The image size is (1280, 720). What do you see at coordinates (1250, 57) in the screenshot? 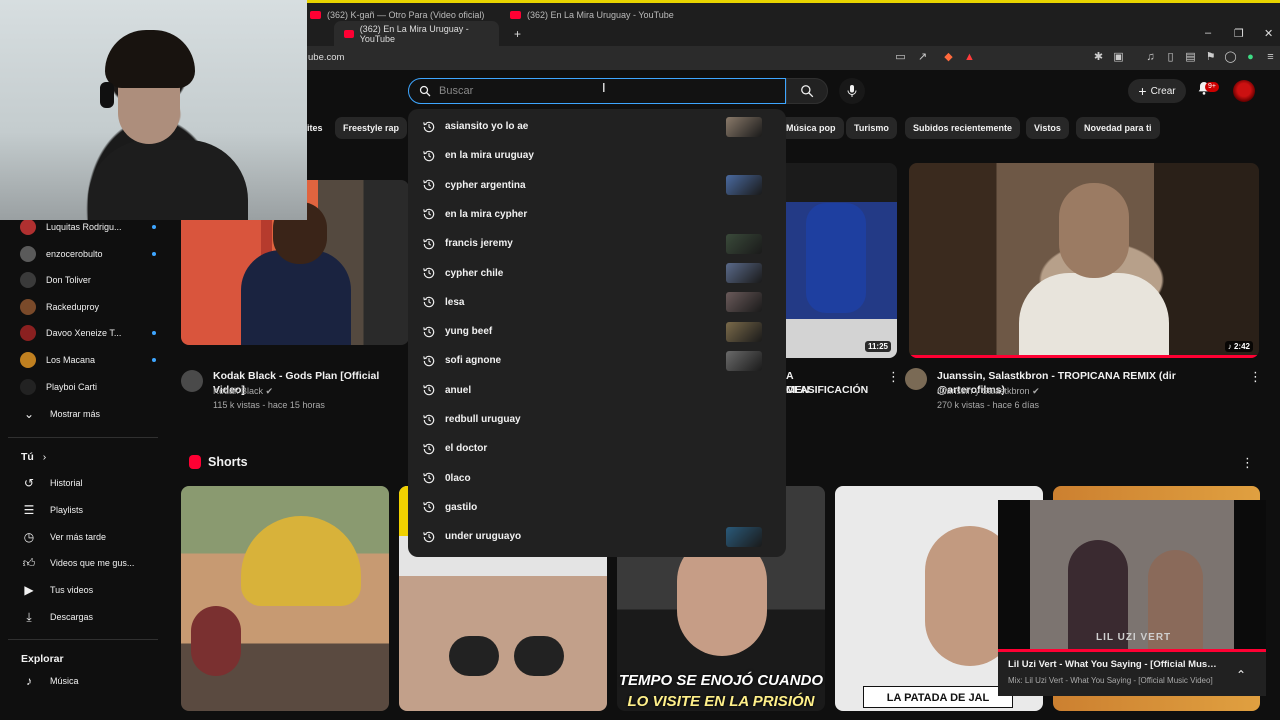
I see `profile-icon: ●` at bounding box center [1250, 57].